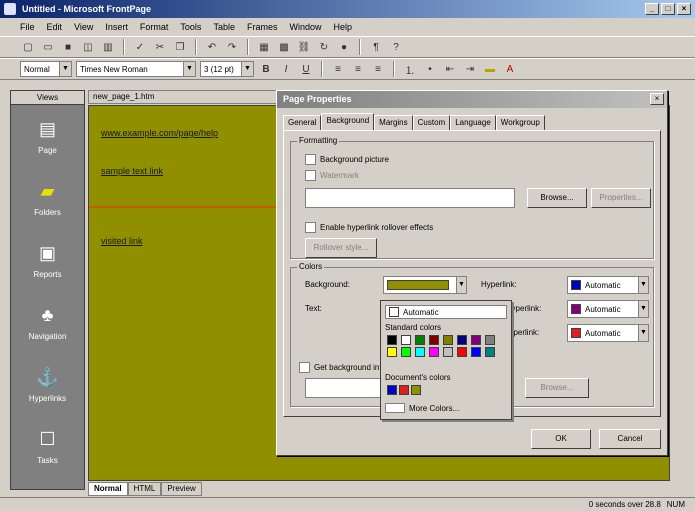  What do you see at coordinates (396, 47) in the screenshot?
I see `help-icon: ?` at bounding box center [396, 47].